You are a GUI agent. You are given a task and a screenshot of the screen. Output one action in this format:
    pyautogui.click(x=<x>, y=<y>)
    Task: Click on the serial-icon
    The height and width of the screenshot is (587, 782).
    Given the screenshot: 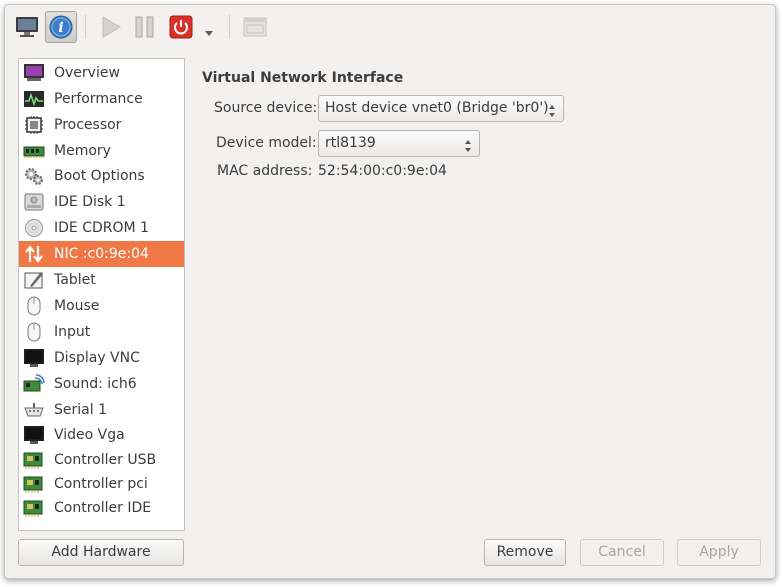 What is the action you would take?
    pyautogui.click(x=34, y=410)
    